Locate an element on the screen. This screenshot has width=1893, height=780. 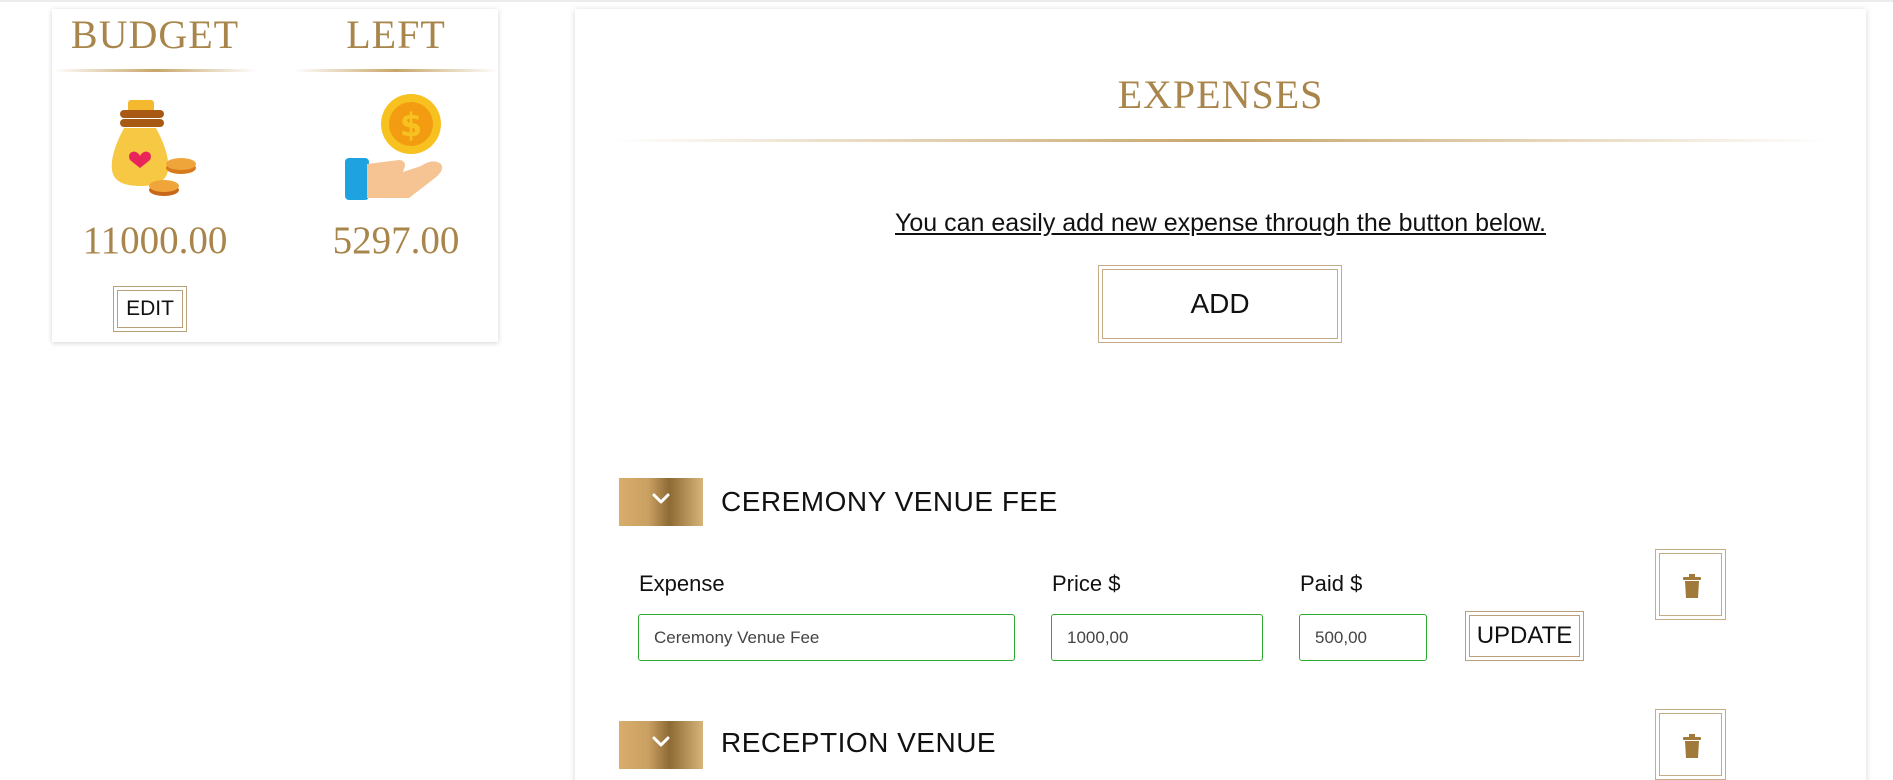
price-input is located at coordinates (1157, 637).